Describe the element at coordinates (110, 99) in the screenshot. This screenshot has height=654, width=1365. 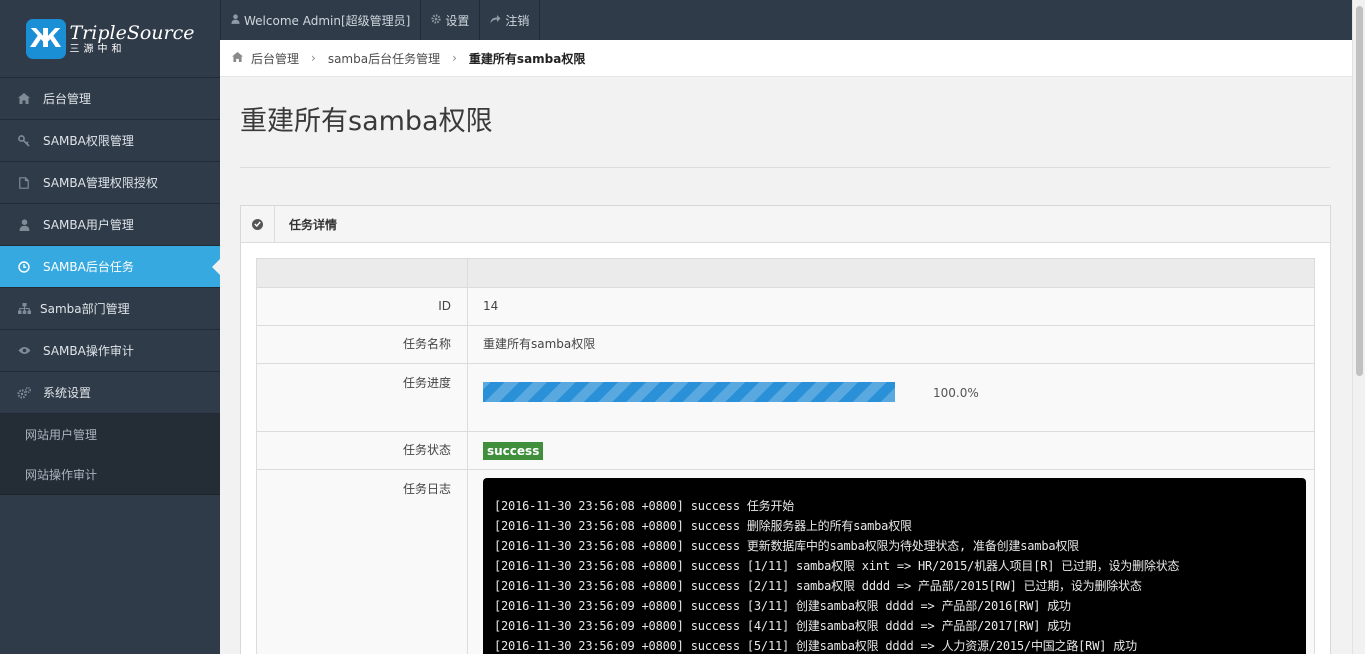
I see `sidebar-item-admin: 后台管理` at that location.